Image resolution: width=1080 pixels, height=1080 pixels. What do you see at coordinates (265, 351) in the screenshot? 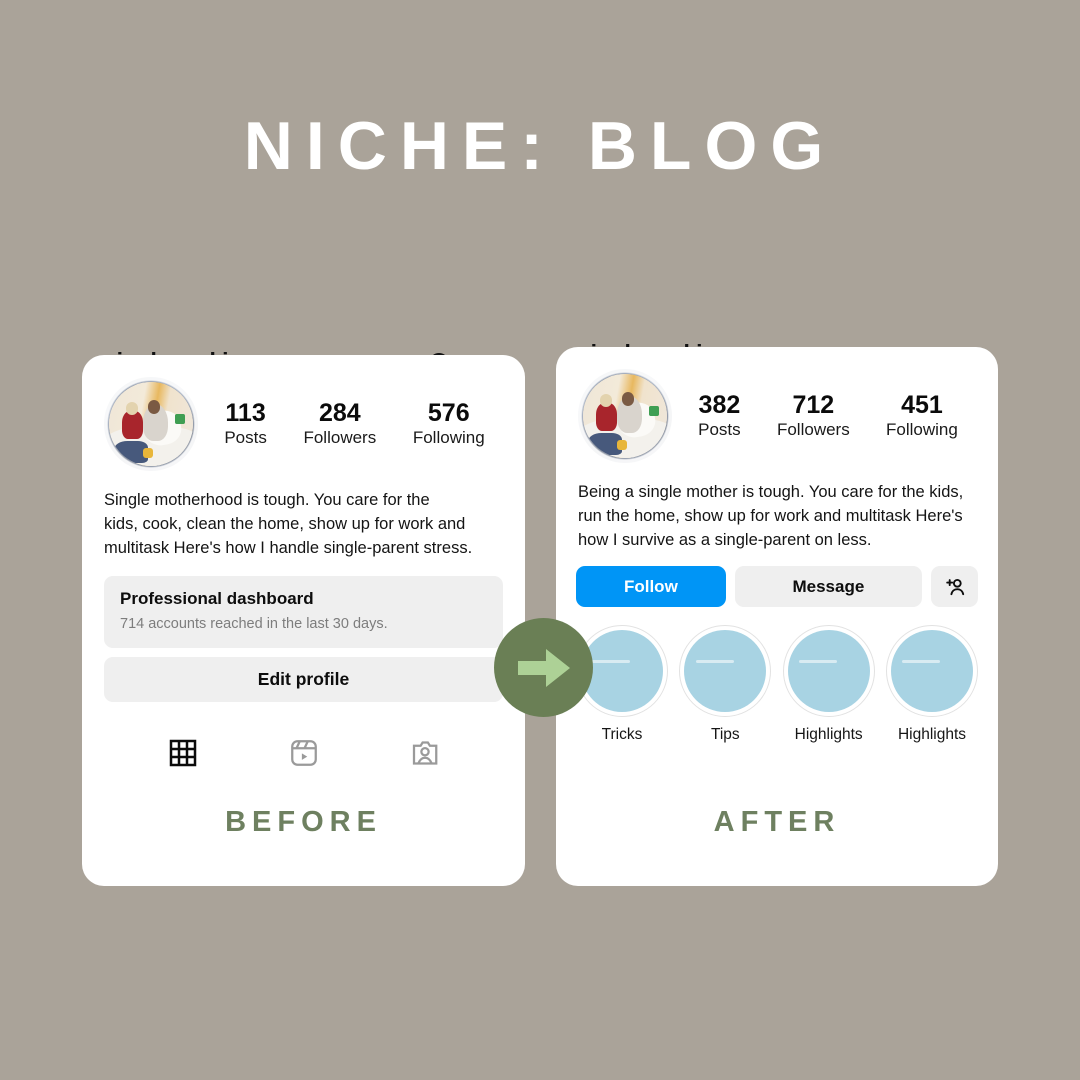
I see `before-username: singleworkingmoms` at bounding box center [265, 351].